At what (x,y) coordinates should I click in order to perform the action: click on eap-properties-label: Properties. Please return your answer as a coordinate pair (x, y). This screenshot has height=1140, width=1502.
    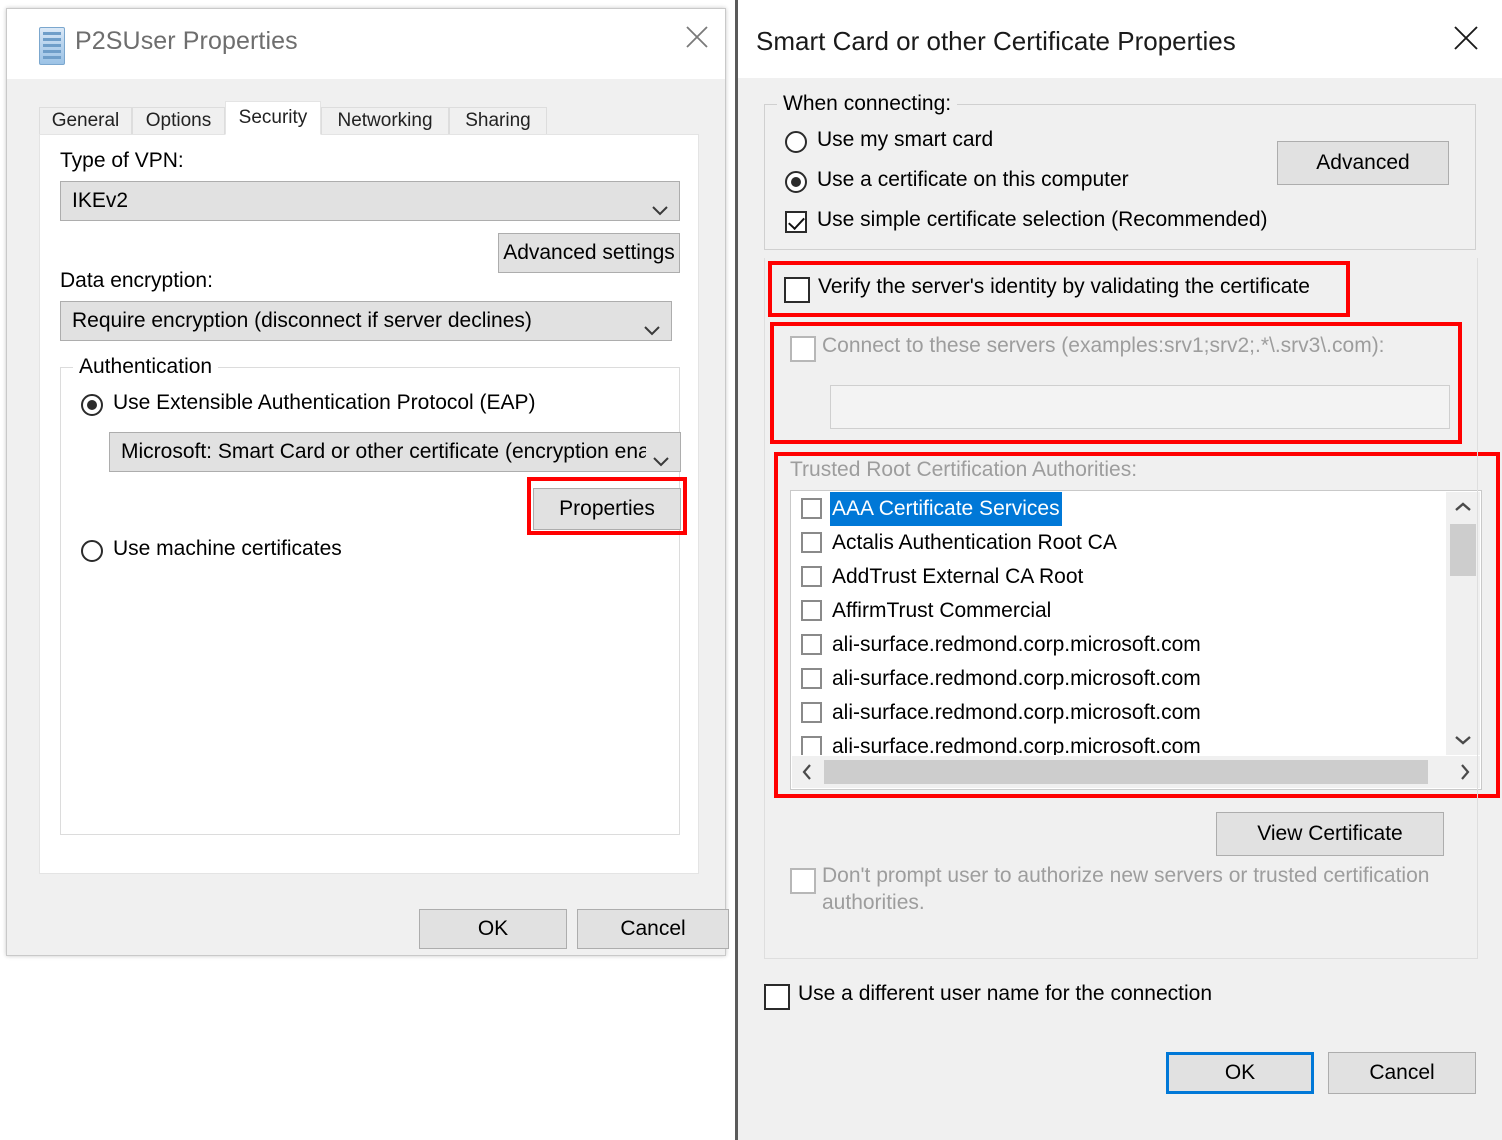
    Looking at the image, I should click on (607, 508).